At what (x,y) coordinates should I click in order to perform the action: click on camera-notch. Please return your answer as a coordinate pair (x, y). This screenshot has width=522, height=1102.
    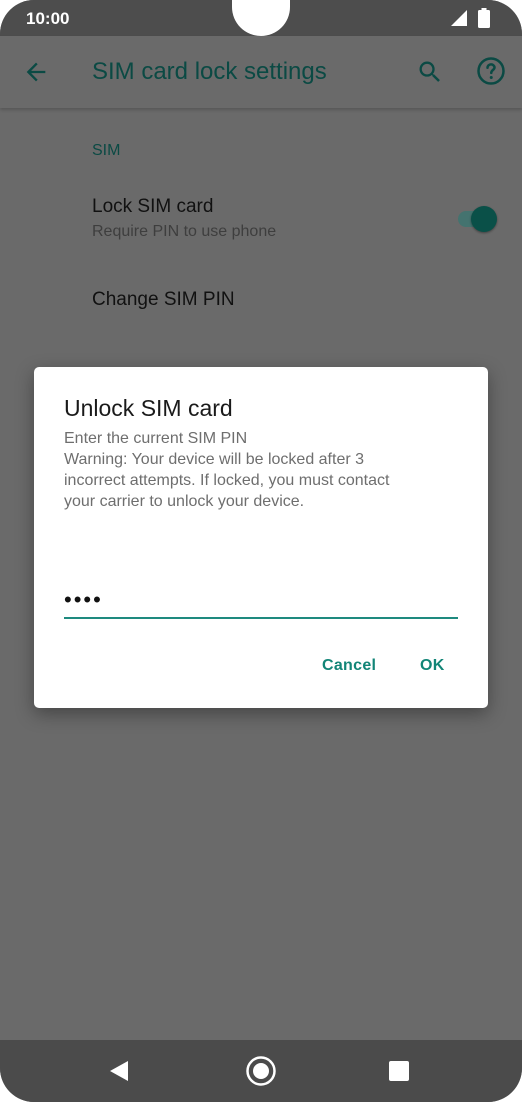
    Looking at the image, I should click on (261, 18).